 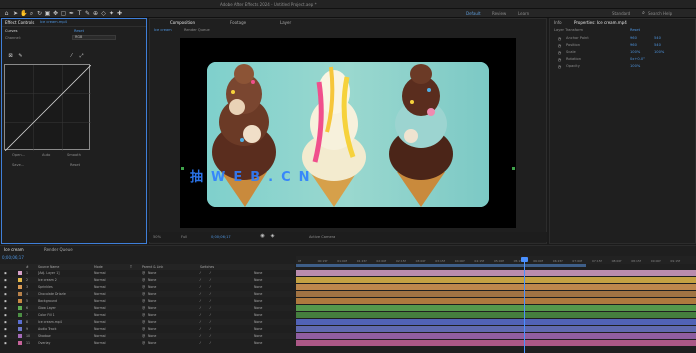 I want to click on col-mode: Mode, so click(x=98, y=267).